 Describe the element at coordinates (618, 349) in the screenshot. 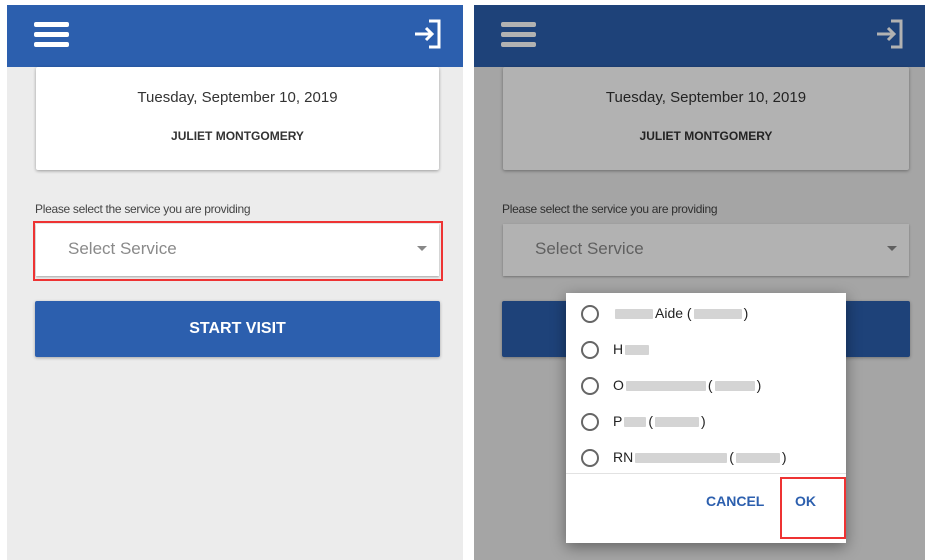

I see `option-text: H` at that location.